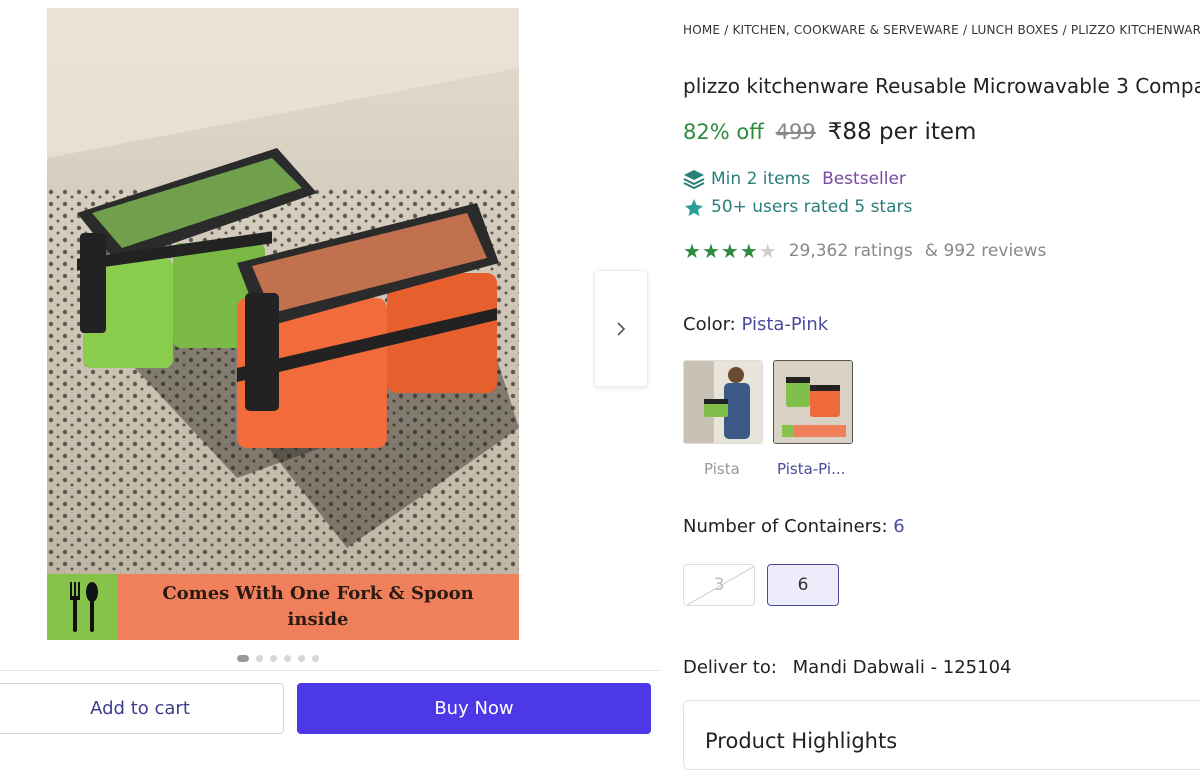 The width and height of the screenshot is (1200, 770). What do you see at coordinates (474, 708) in the screenshot?
I see `buy-now-button: Buy Now` at bounding box center [474, 708].